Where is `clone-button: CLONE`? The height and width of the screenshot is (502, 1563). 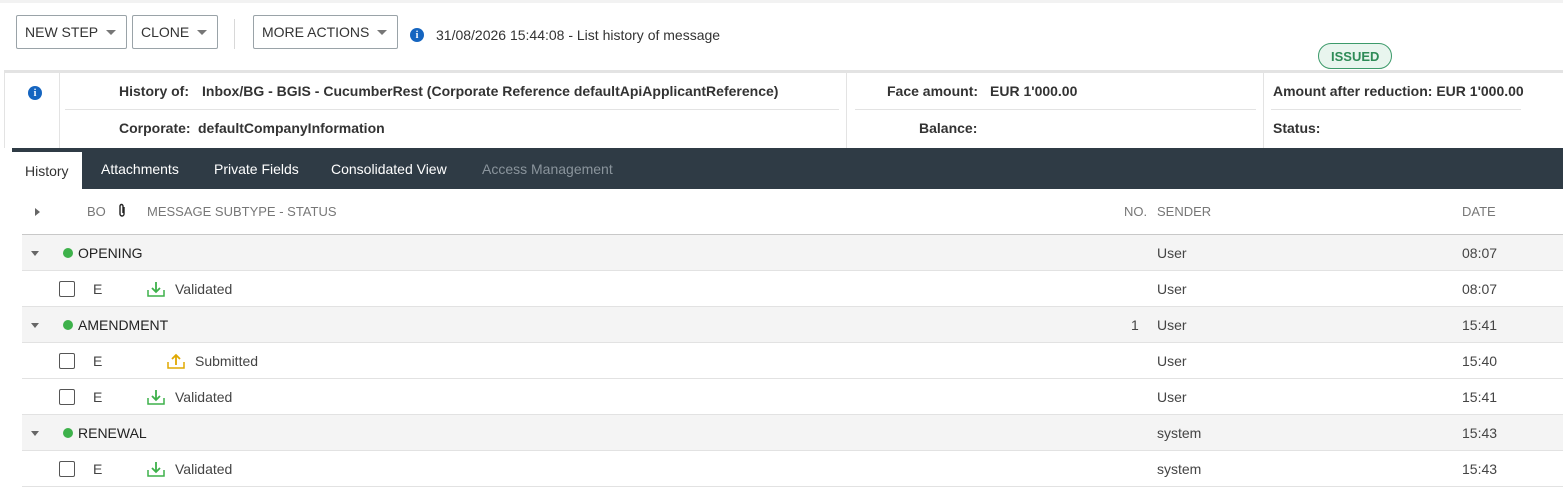 clone-button: CLONE is located at coordinates (175, 32).